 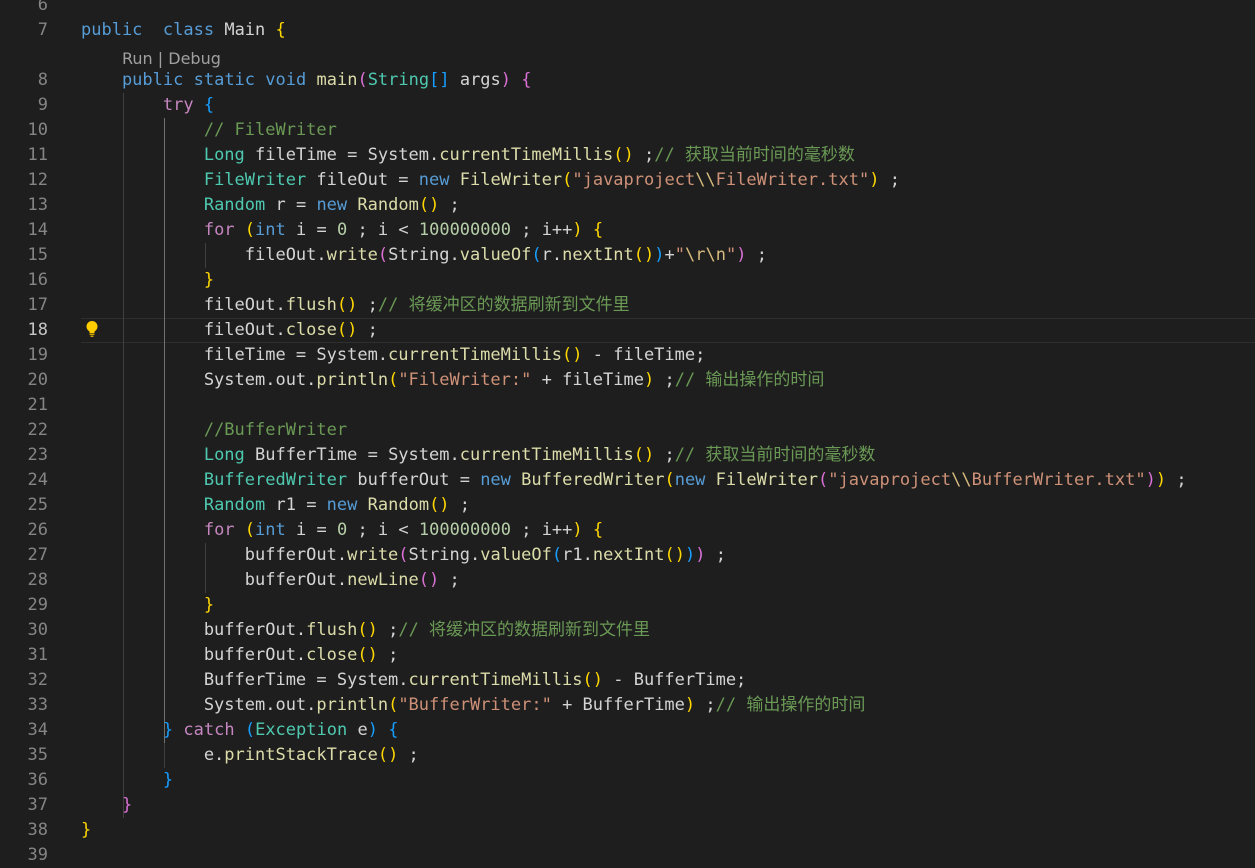 What do you see at coordinates (475, 705) in the screenshot?
I see `code-token: "BufferWriter:"` at bounding box center [475, 705].